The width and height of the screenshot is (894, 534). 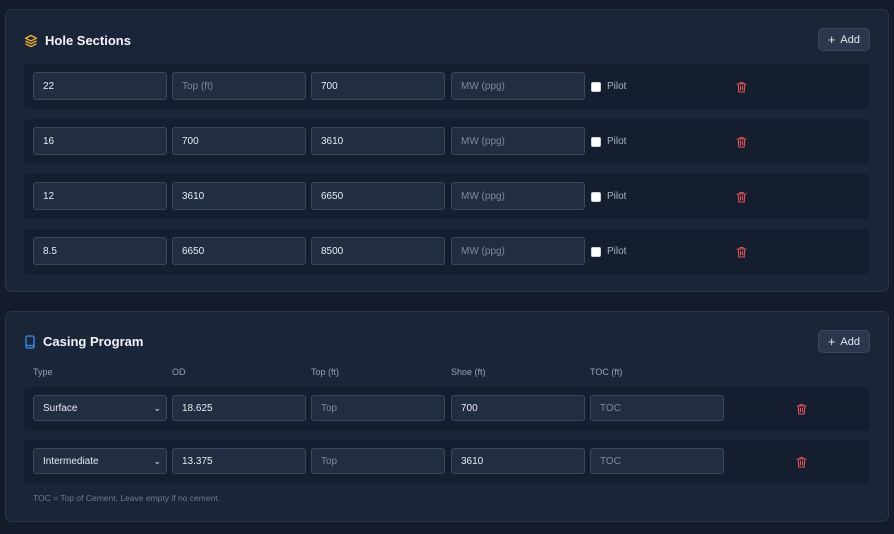 I want to click on hole-bottom-input: 6650, so click(x=378, y=196).